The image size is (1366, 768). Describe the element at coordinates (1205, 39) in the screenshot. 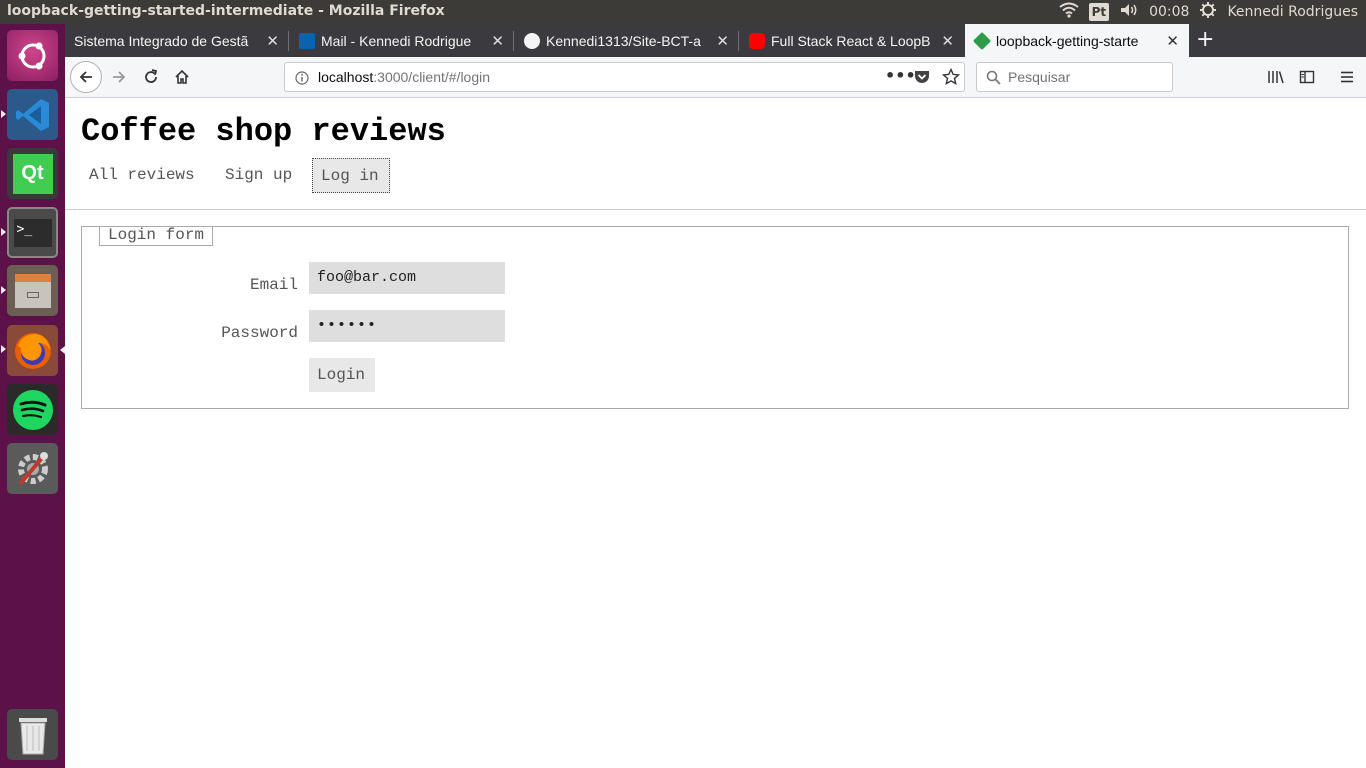

I see `new-tab-button: +` at that location.